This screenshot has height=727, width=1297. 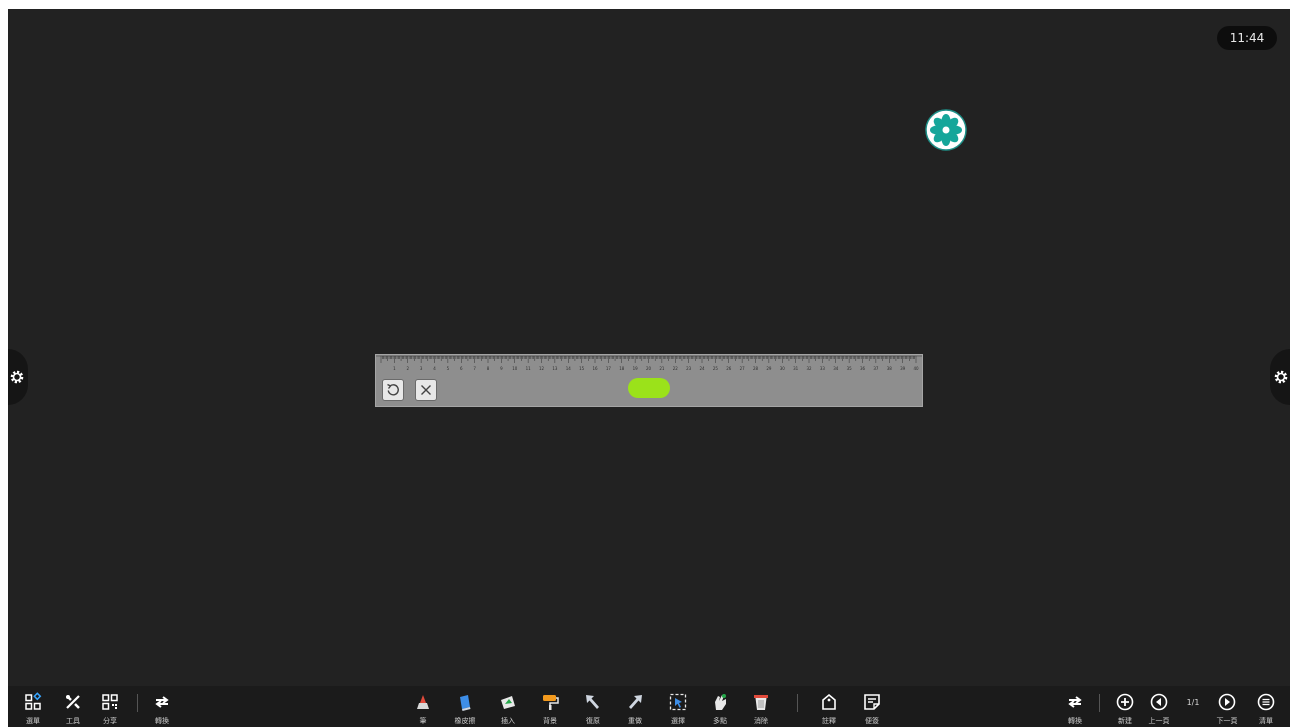 I want to click on rotate-ruler-button, so click(x=393, y=390).